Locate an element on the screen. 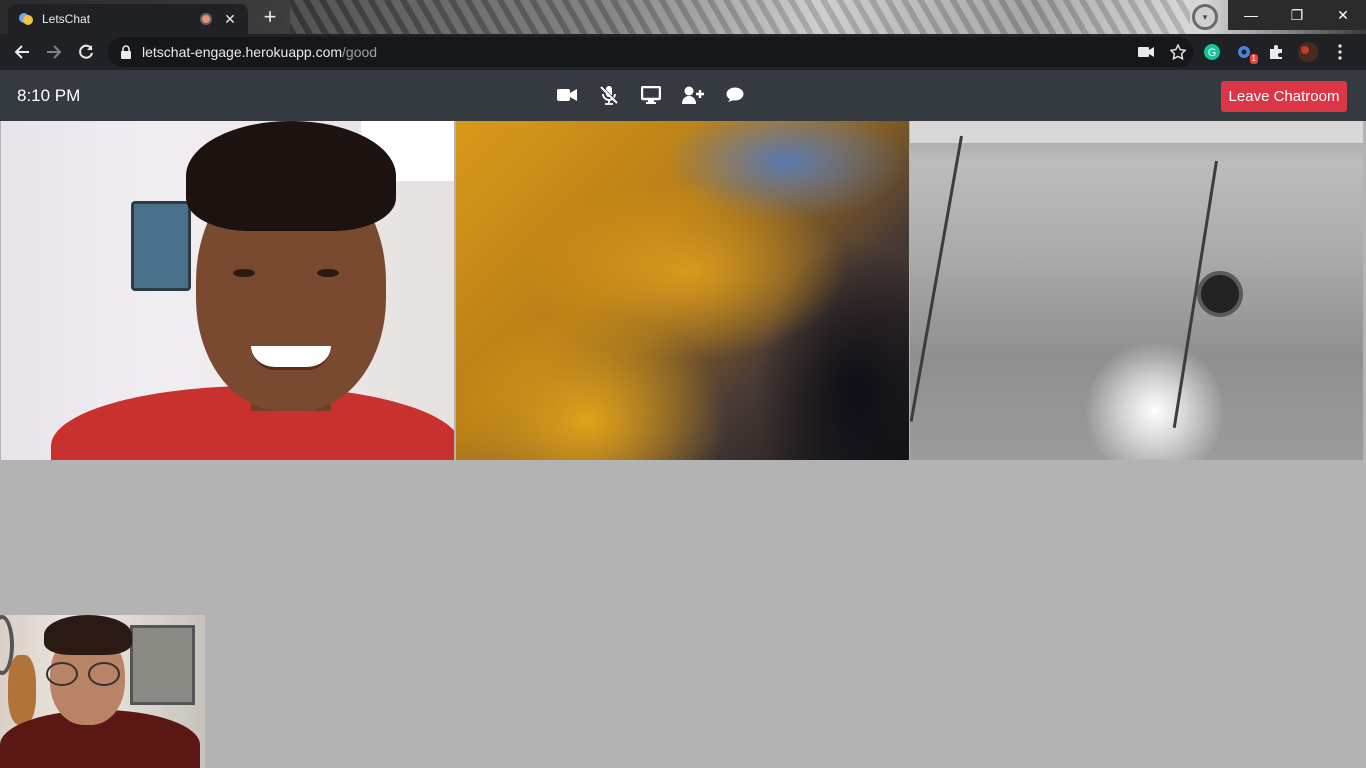  browser-tab-strip: LetsChat ✕ + ▾ — ❐ ✕ is located at coordinates (683, 17).